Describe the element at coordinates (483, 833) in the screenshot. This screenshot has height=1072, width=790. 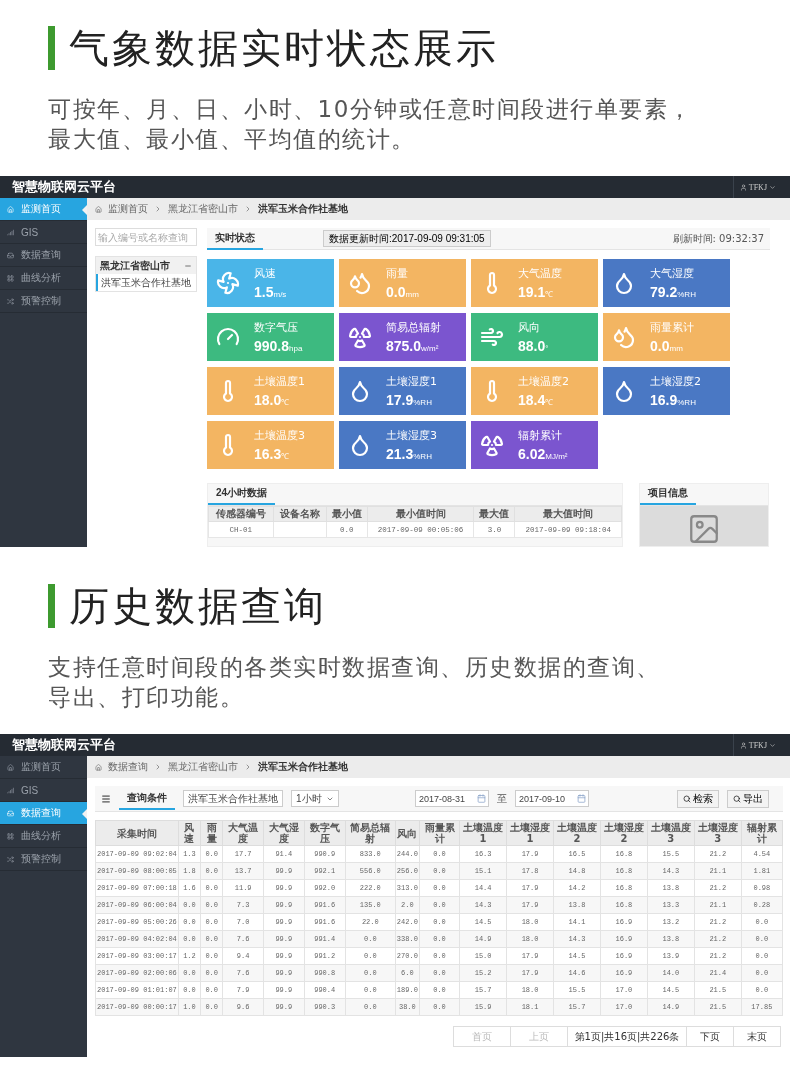
I see `column-header: 土壤温度1` at that location.